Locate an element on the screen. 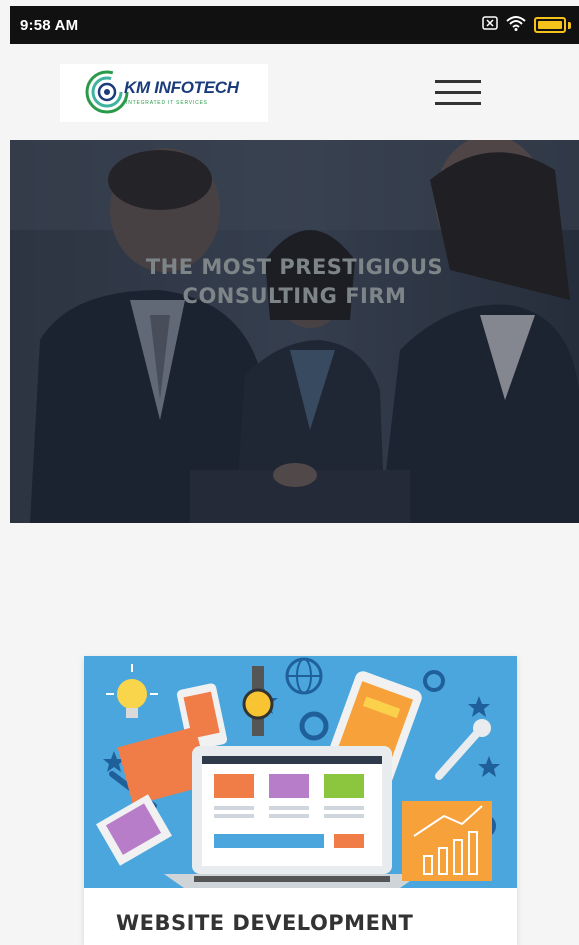 The height and width of the screenshot is (945, 579). wifi-icon is located at coordinates (516, 25).